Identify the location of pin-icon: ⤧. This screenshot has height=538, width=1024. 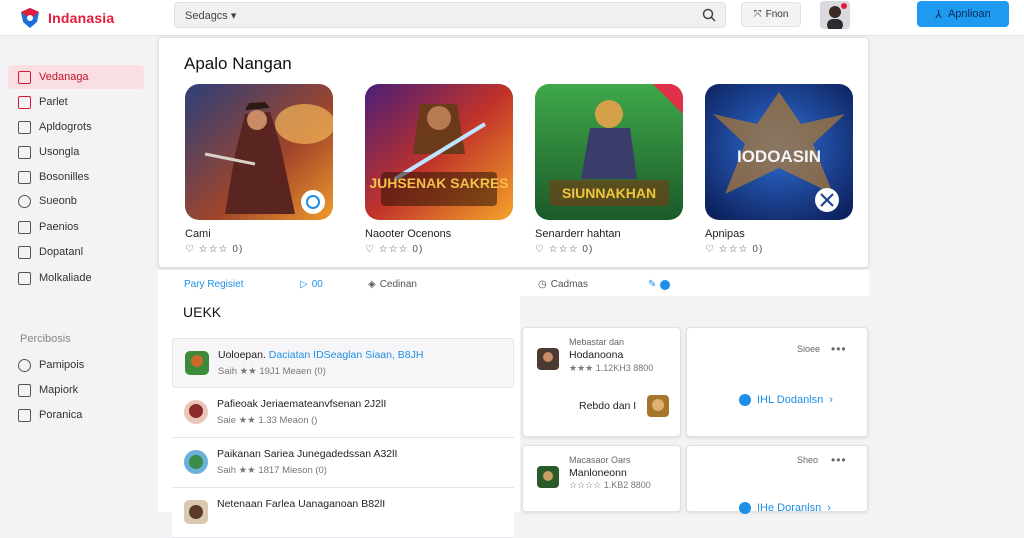
(757, 14).